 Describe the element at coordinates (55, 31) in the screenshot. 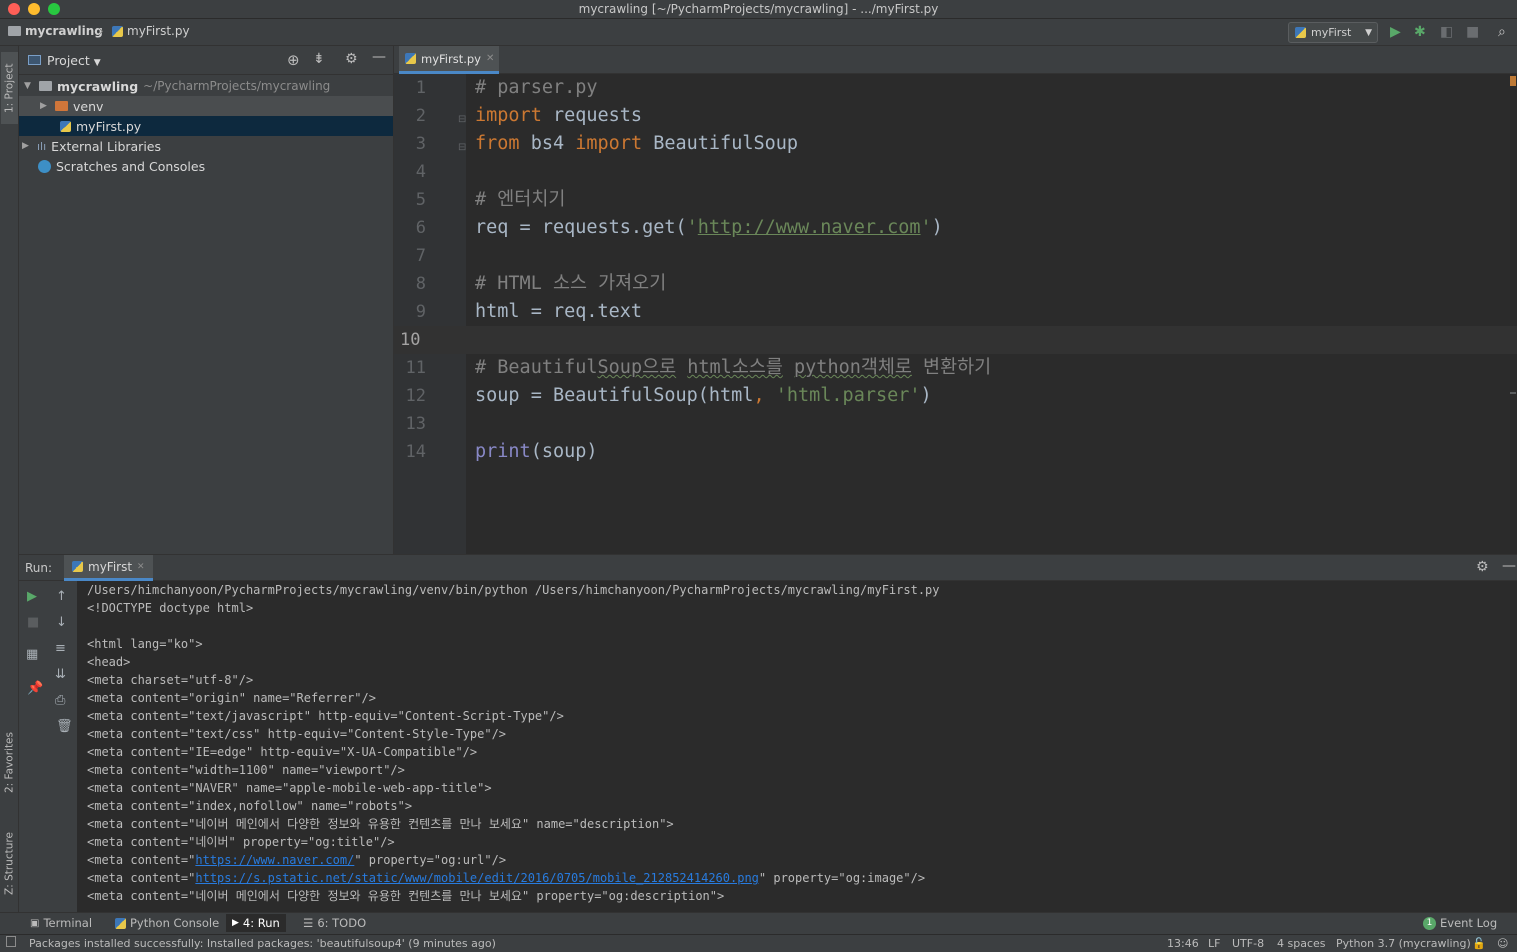

I see `breadcrumb-project: mycrawling` at that location.